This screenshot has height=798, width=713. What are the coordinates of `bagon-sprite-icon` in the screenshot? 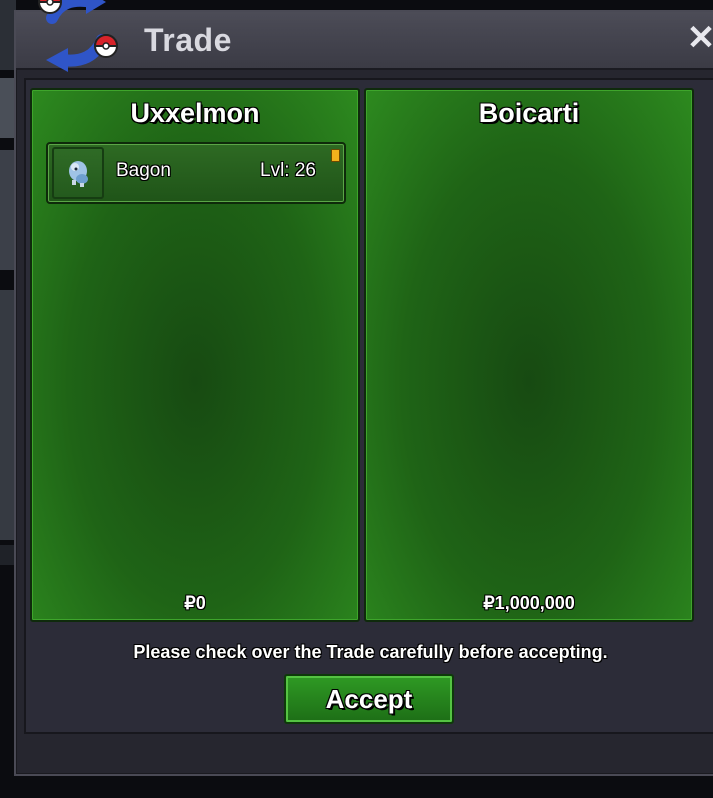 It's located at (78, 173).